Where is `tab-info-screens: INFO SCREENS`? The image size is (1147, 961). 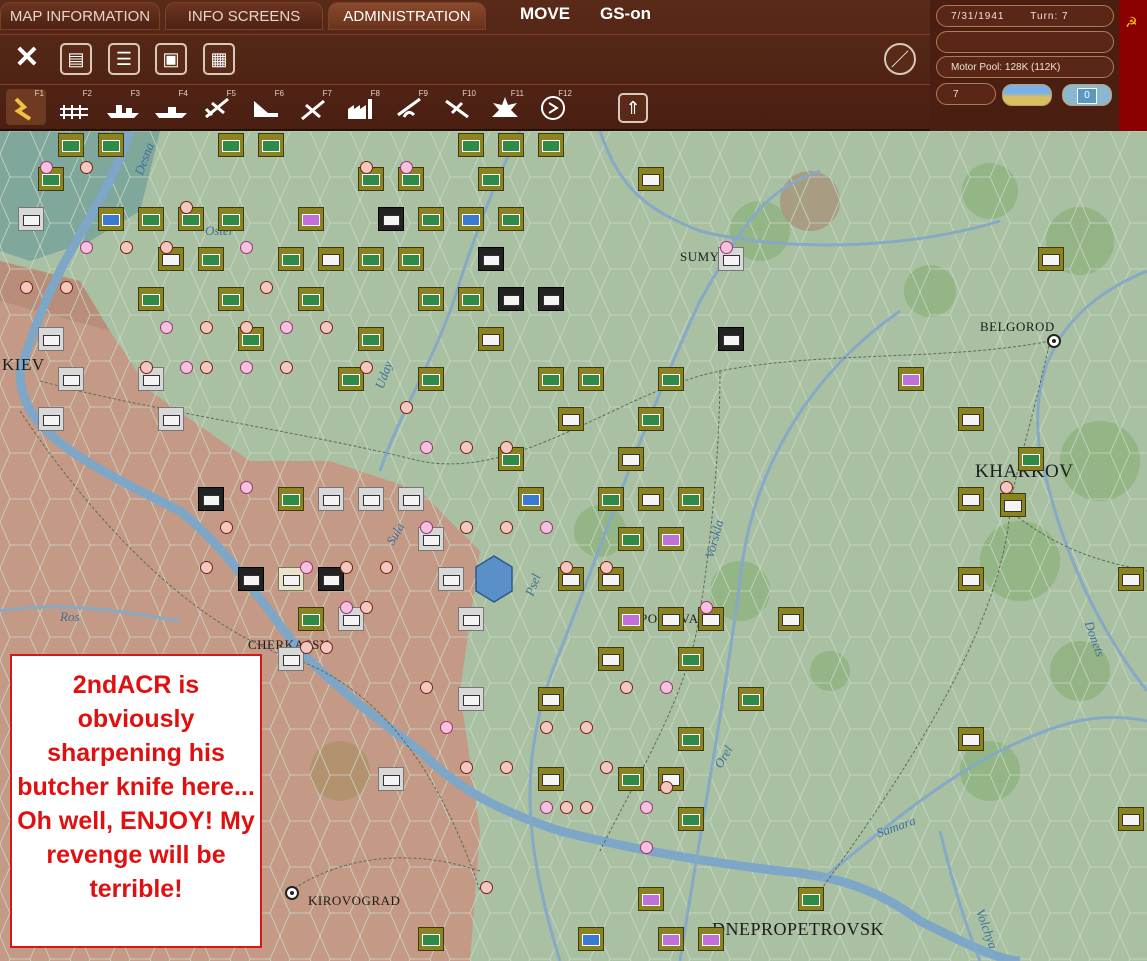
tab-info-screens: INFO SCREENS is located at coordinates (244, 16).